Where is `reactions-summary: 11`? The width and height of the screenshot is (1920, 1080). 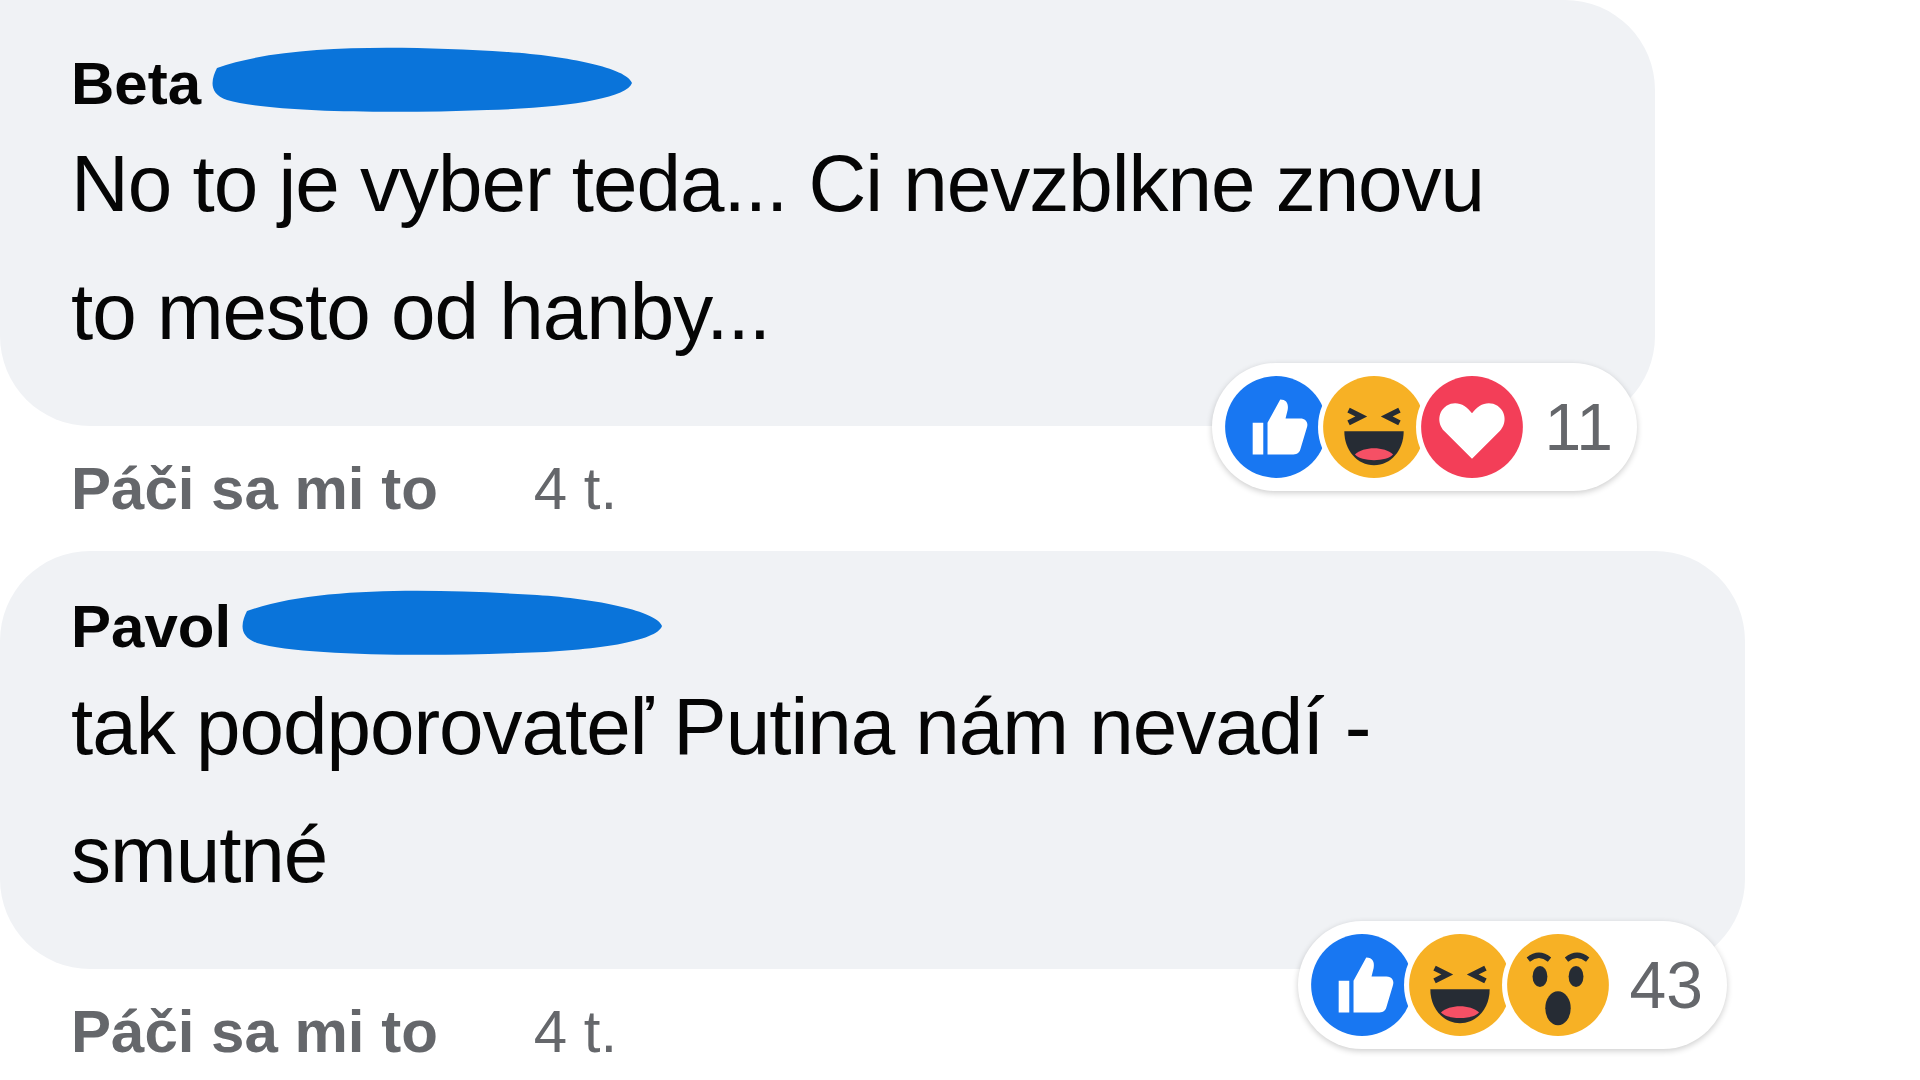
reactions-summary: 11 is located at coordinates (1424, 427).